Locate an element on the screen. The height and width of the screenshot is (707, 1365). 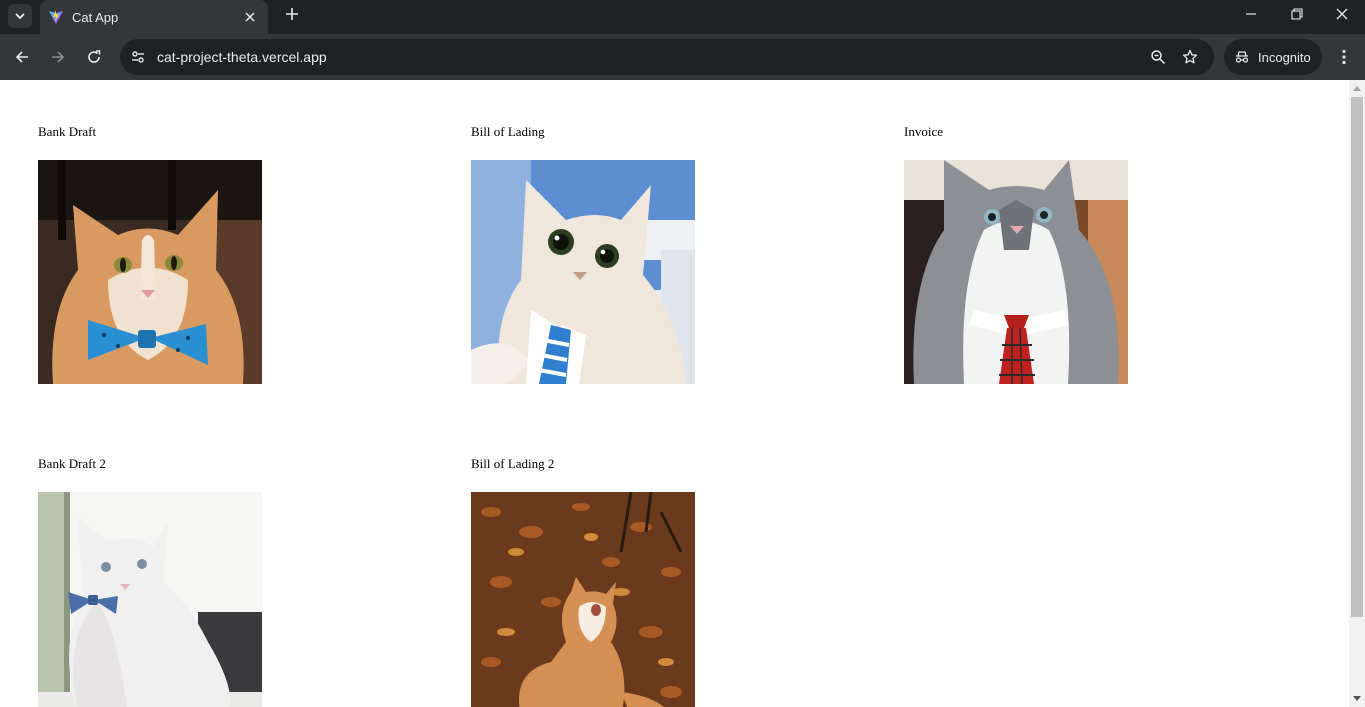
tab-active: Cat App is located at coordinates (154, 17).